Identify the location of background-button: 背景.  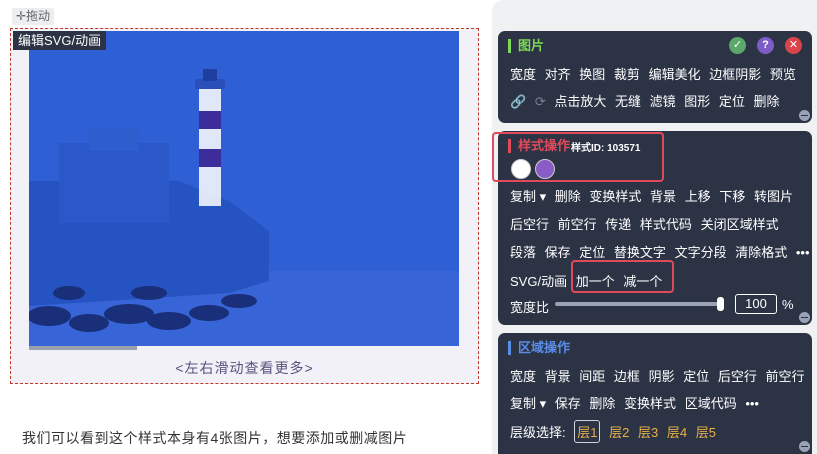
(663, 196).